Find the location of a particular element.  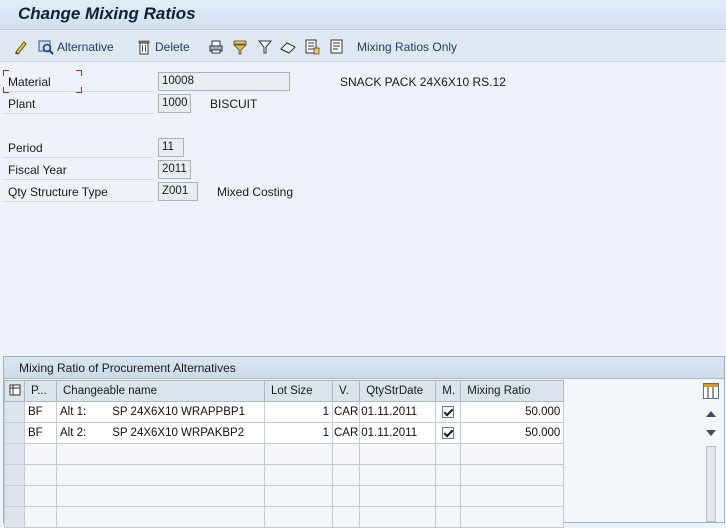

cell-alt: Alt 1: is located at coordinates (73, 412).